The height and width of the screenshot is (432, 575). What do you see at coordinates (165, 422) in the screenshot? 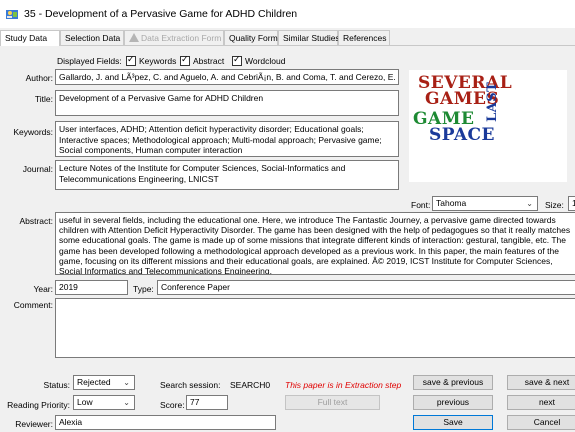
I see `reviewer-field: Alexia` at bounding box center [165, 422].